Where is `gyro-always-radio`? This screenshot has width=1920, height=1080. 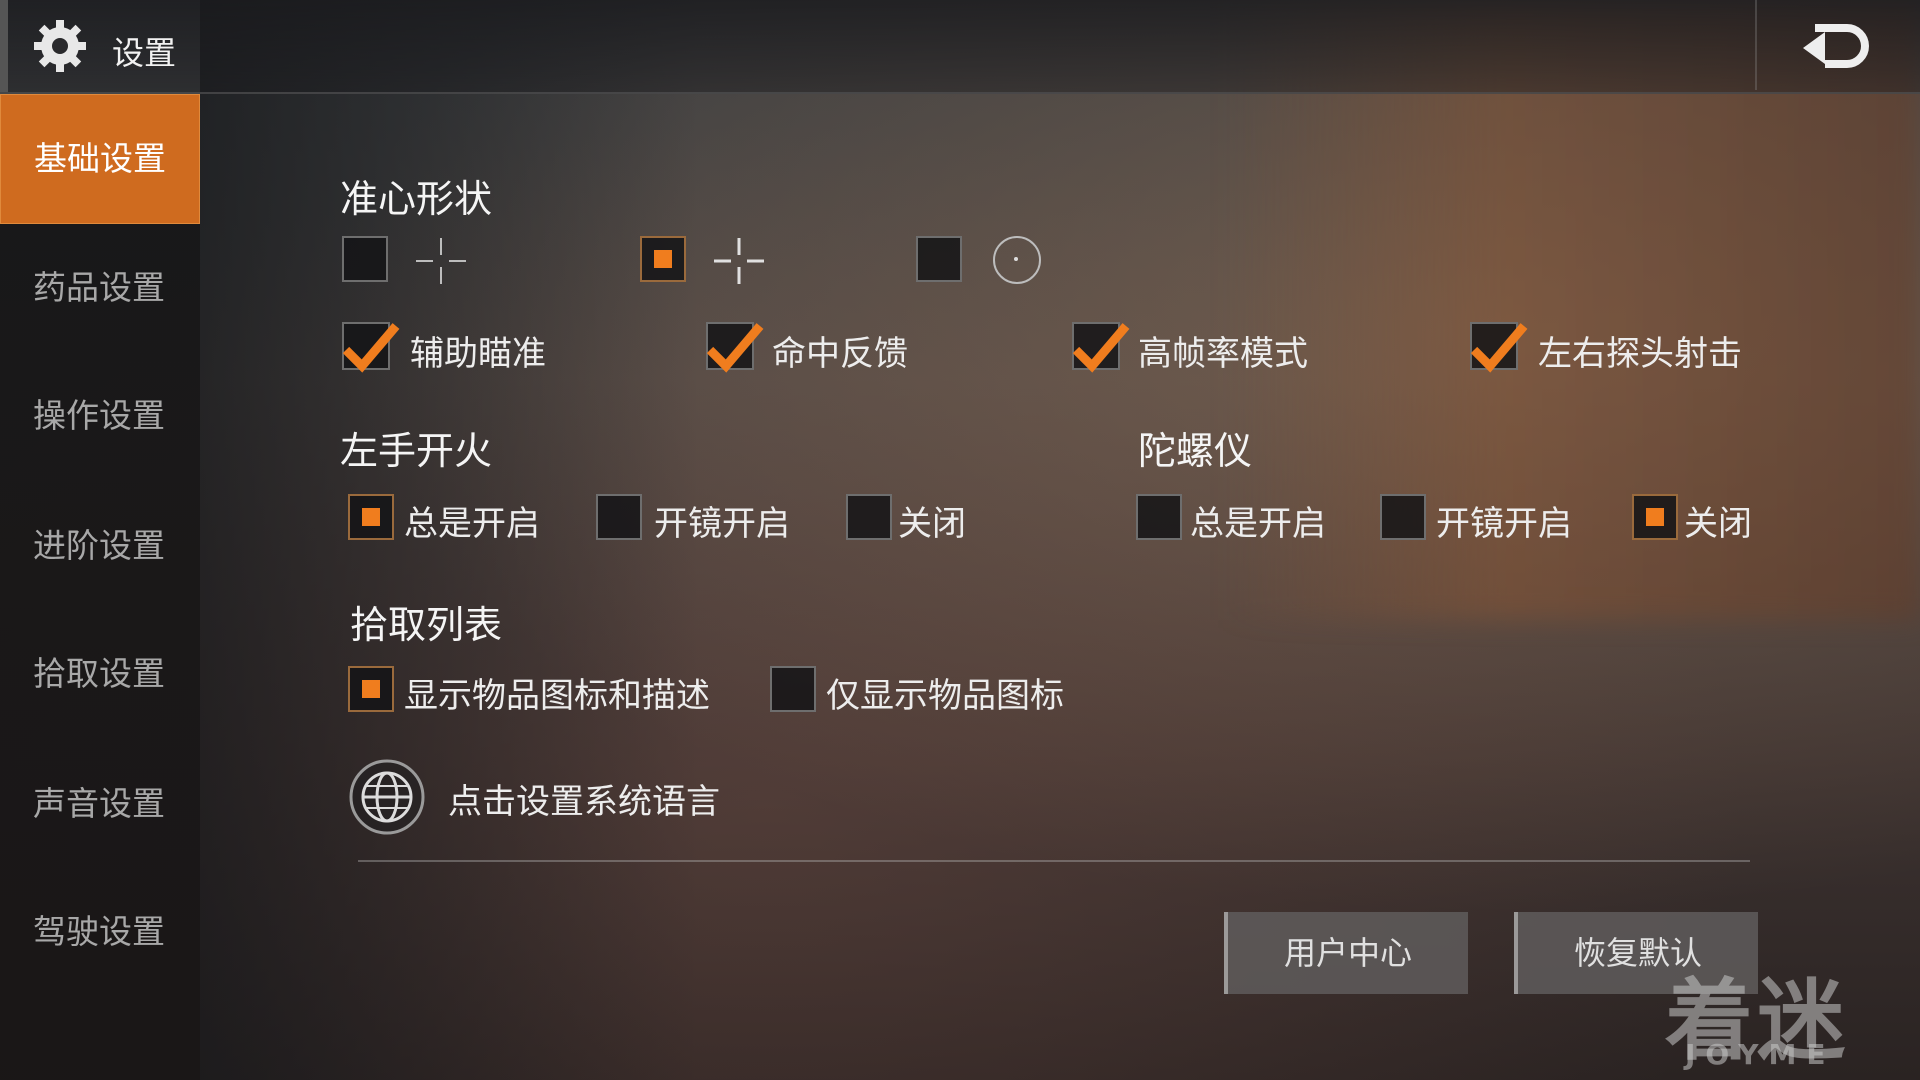
gyro-always-radio is located at coordinates (1159, 517).